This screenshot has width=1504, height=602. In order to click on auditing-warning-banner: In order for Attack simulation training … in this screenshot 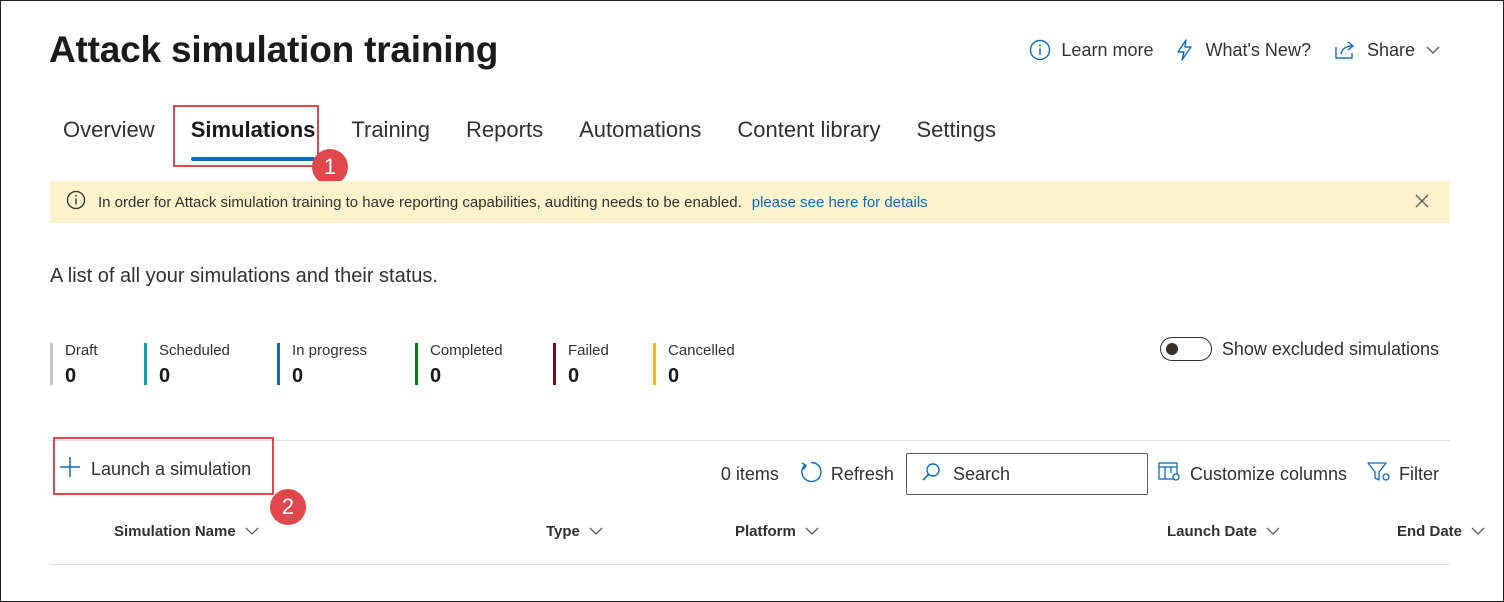, I will do `click(750, 202)`.